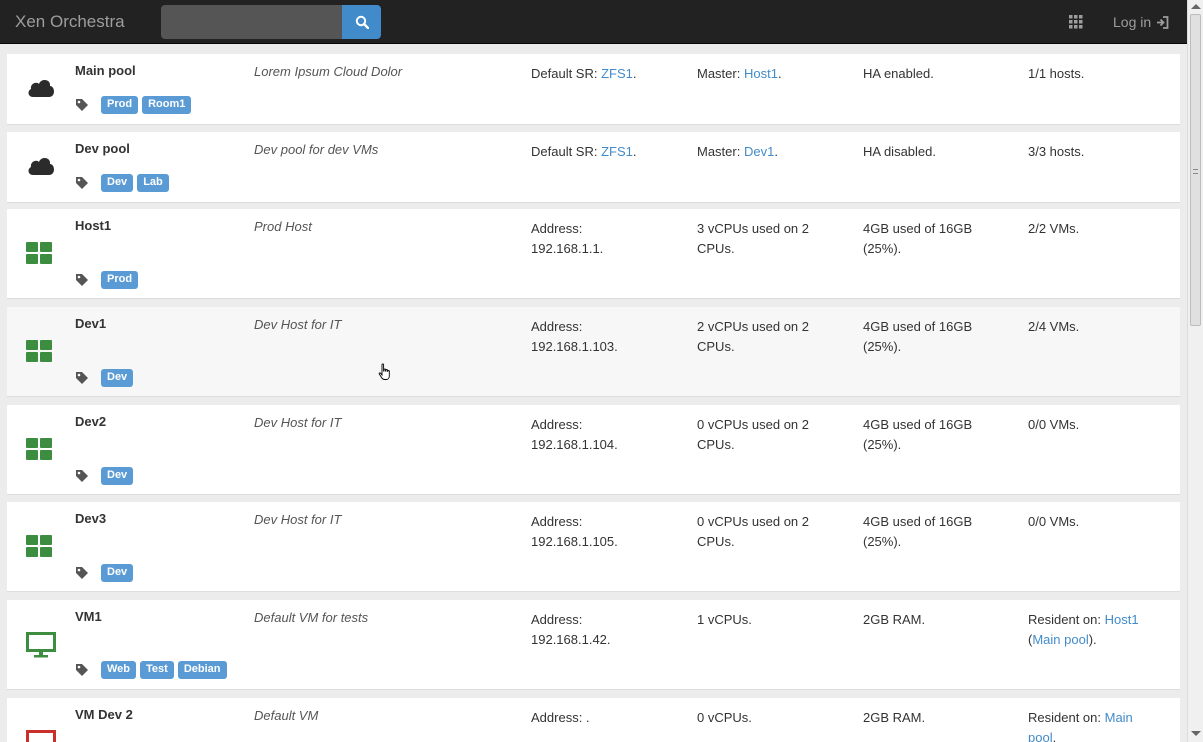 Image resolution: width=1203 pixels, height=742 pixels. What do you see at coordinates (720, 73) in the screenshot?
I see `master-label: Master:` at bounding box center [720, 73].